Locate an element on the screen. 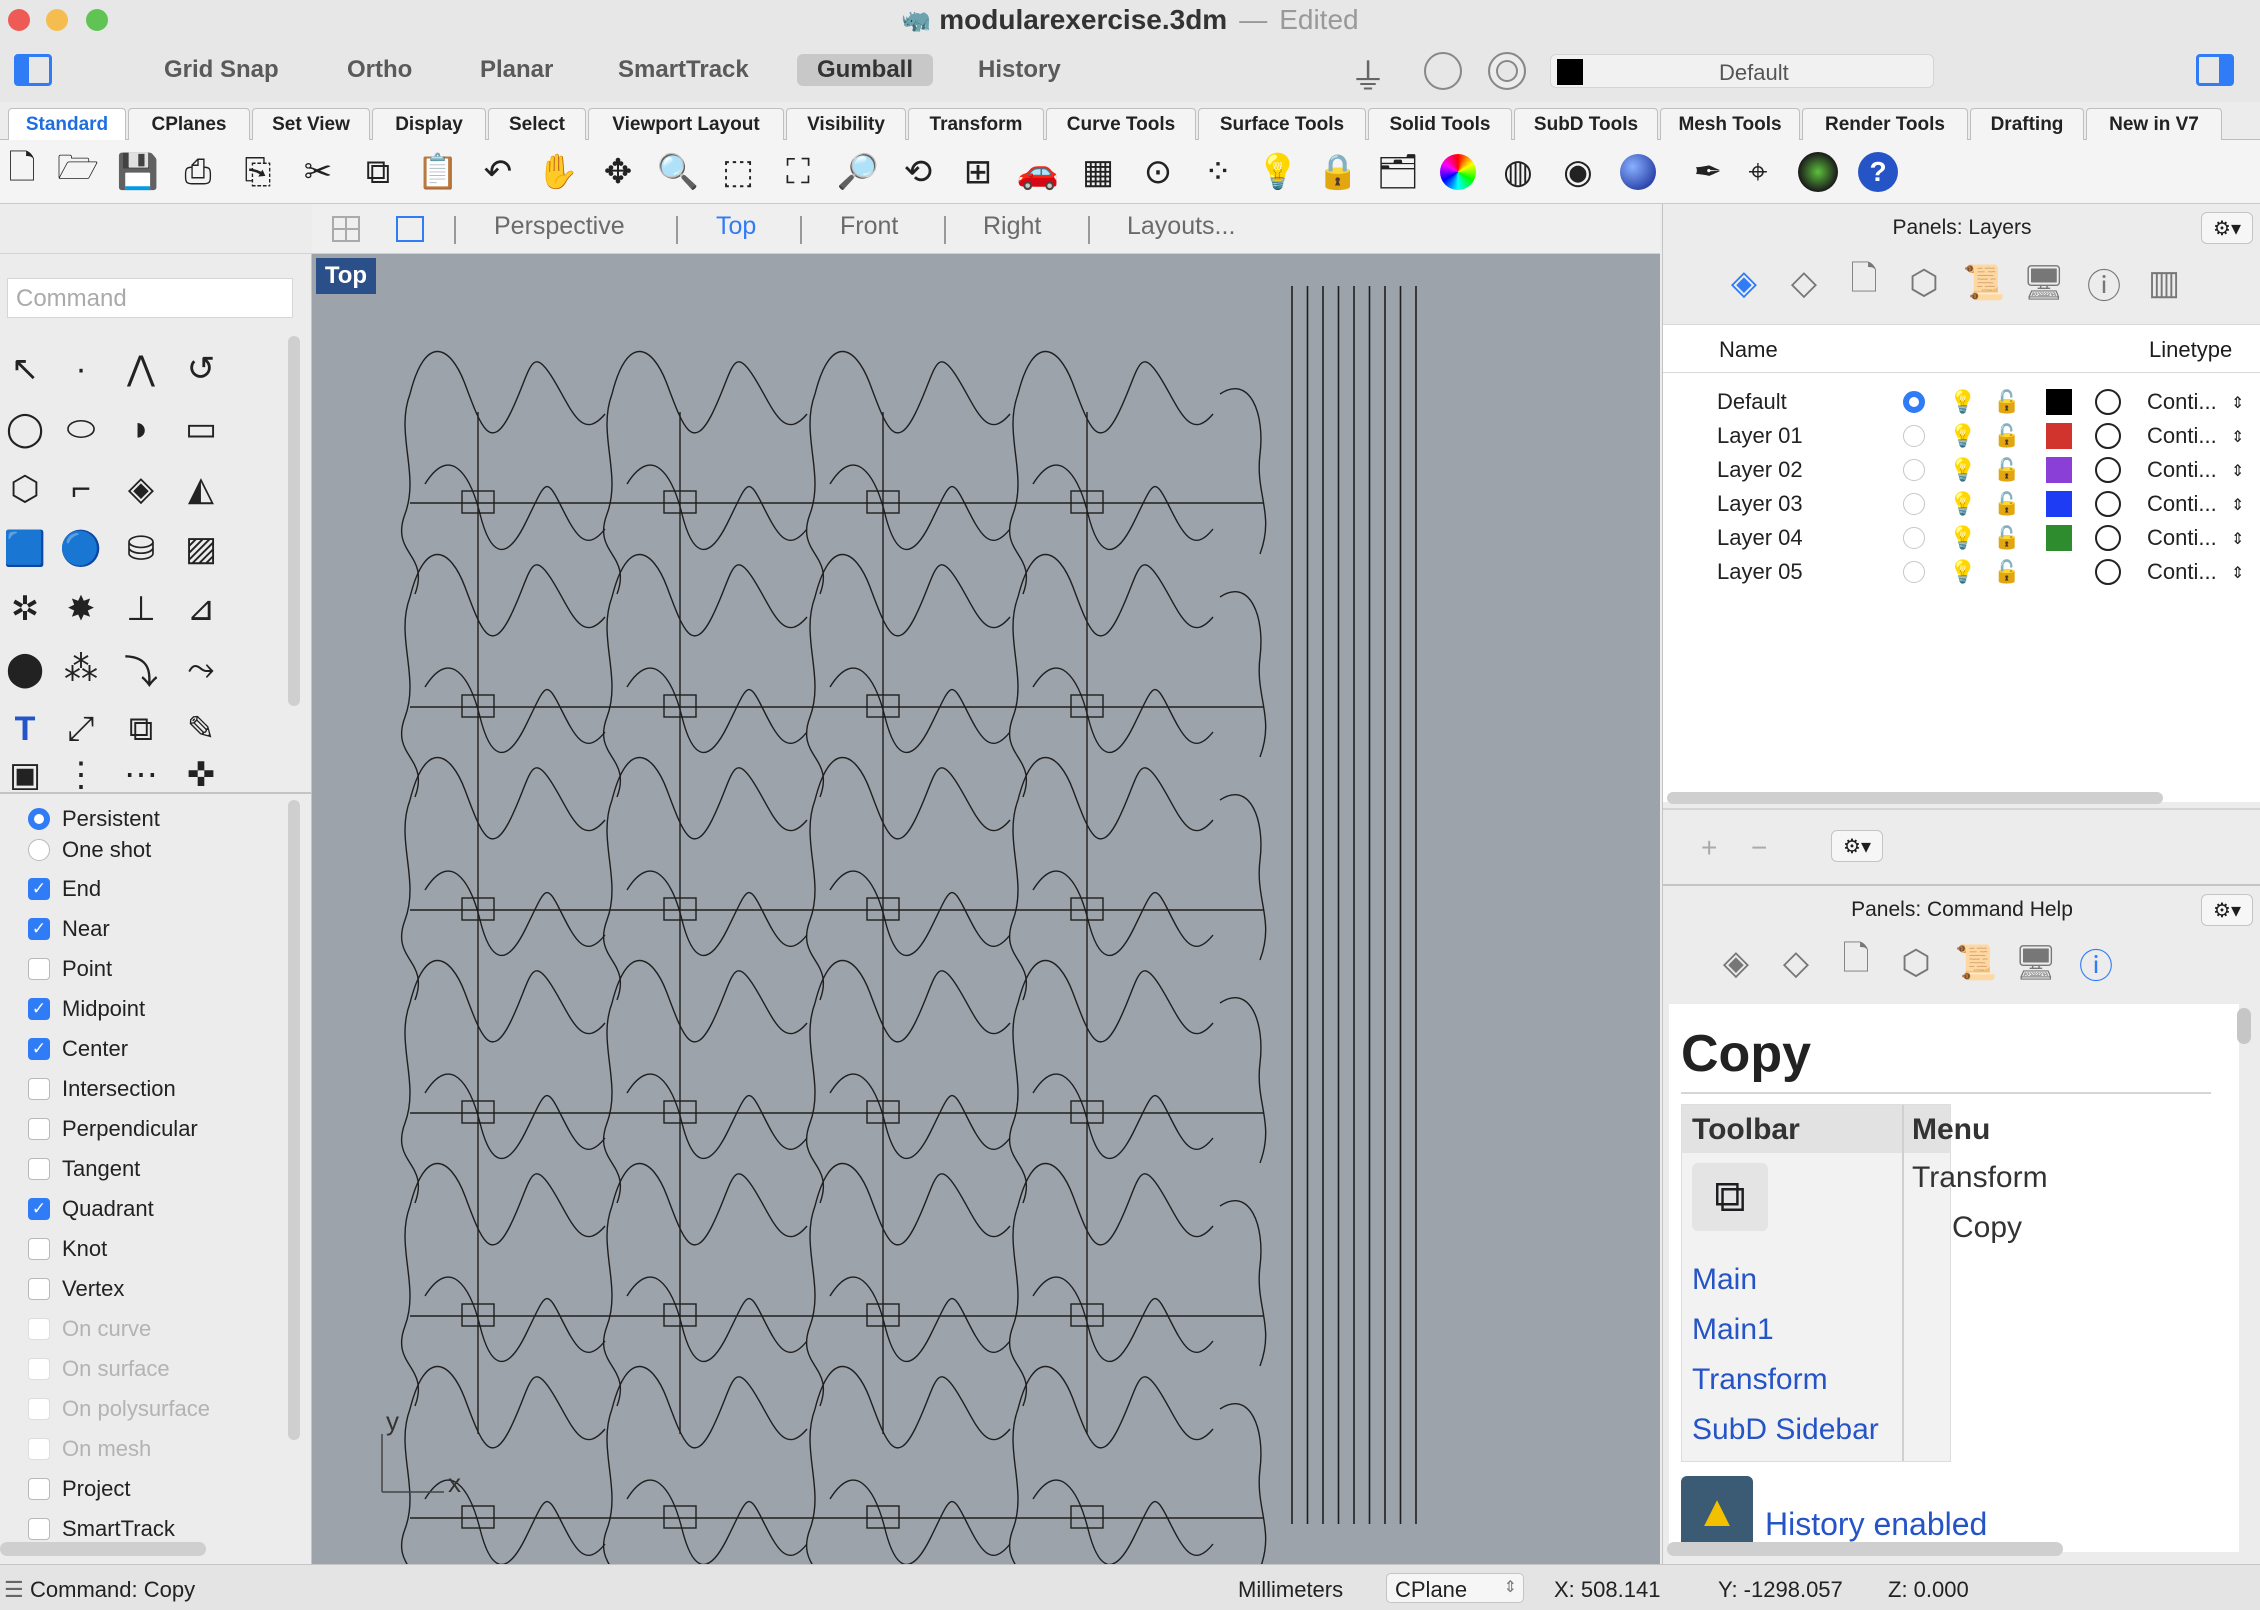 The width and height of the screenshot is (2260, 1610). explode-icon: ✸ is located at coordinates (81, 609).